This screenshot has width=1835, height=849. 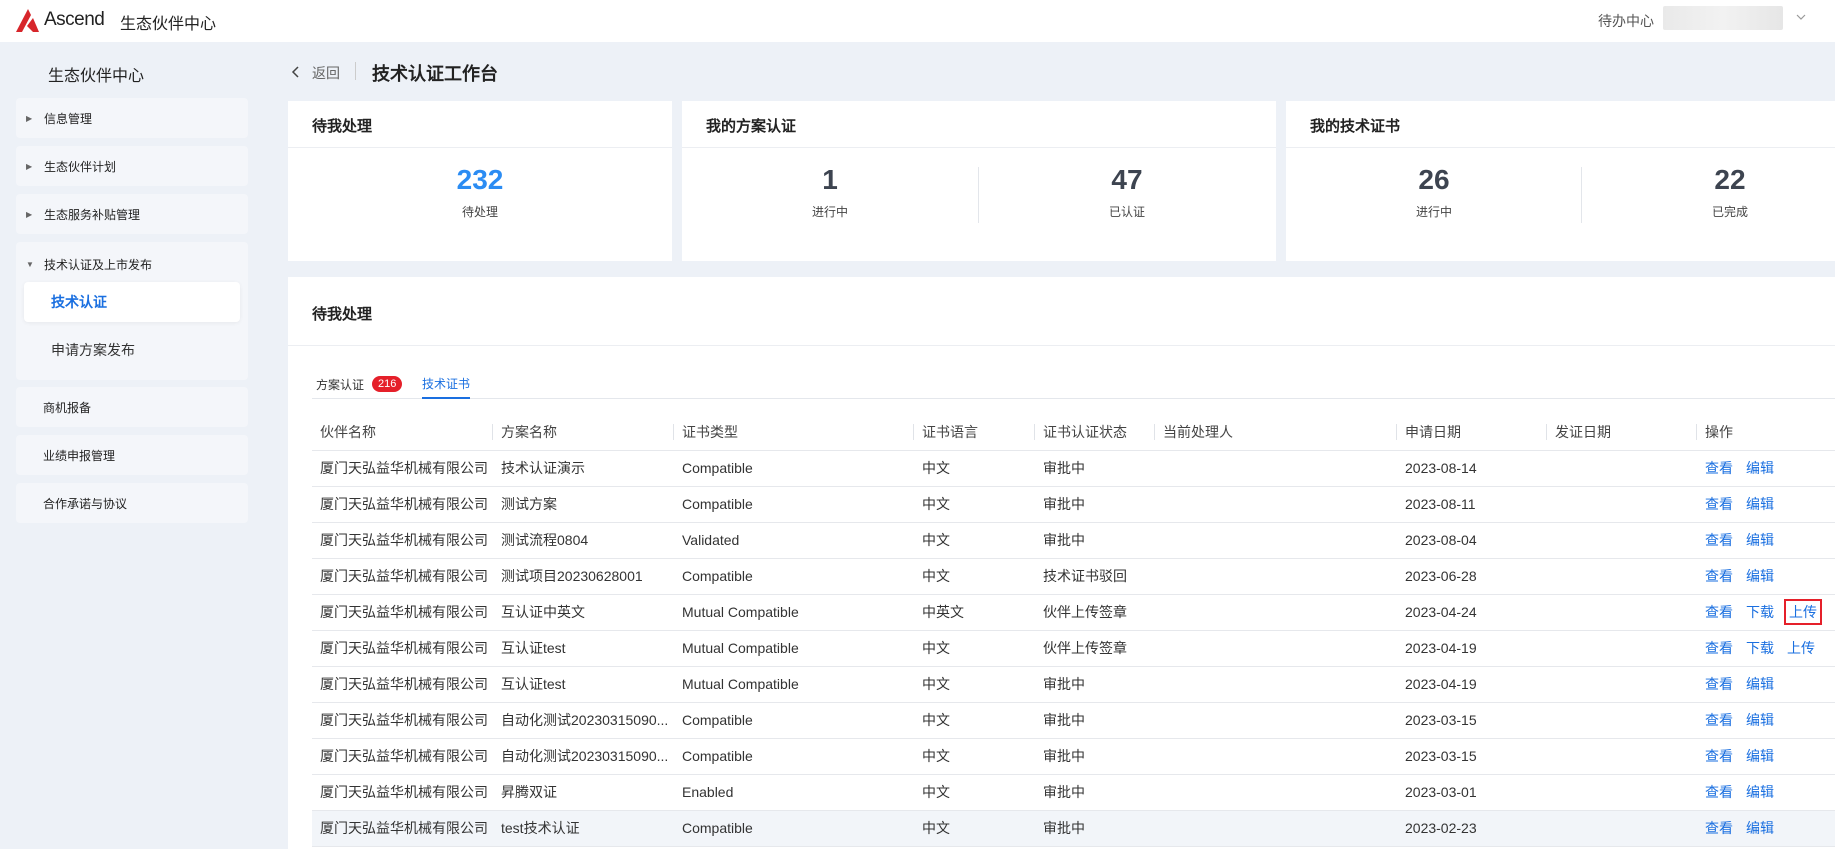 I want to click on table-cell-type: Validated, so click(x=794, y=540).